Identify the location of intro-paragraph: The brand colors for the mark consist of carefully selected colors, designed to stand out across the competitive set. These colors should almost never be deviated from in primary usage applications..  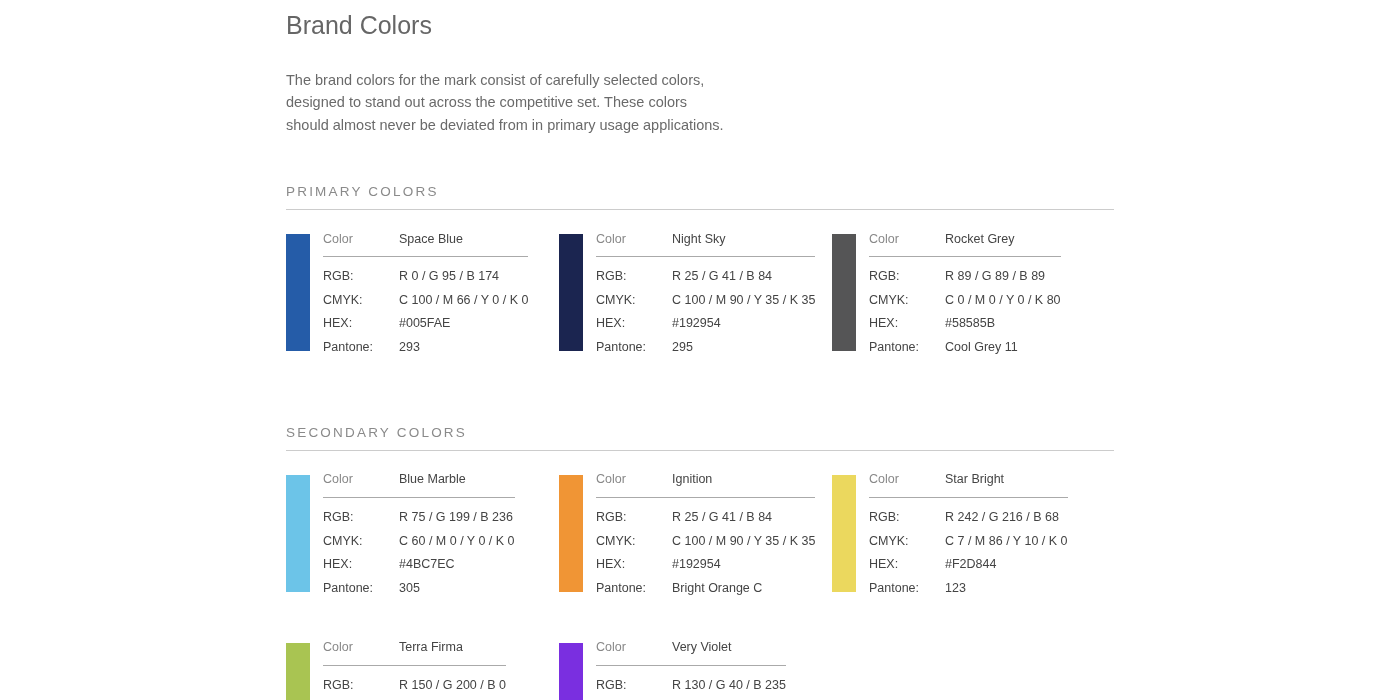
(505, 103).